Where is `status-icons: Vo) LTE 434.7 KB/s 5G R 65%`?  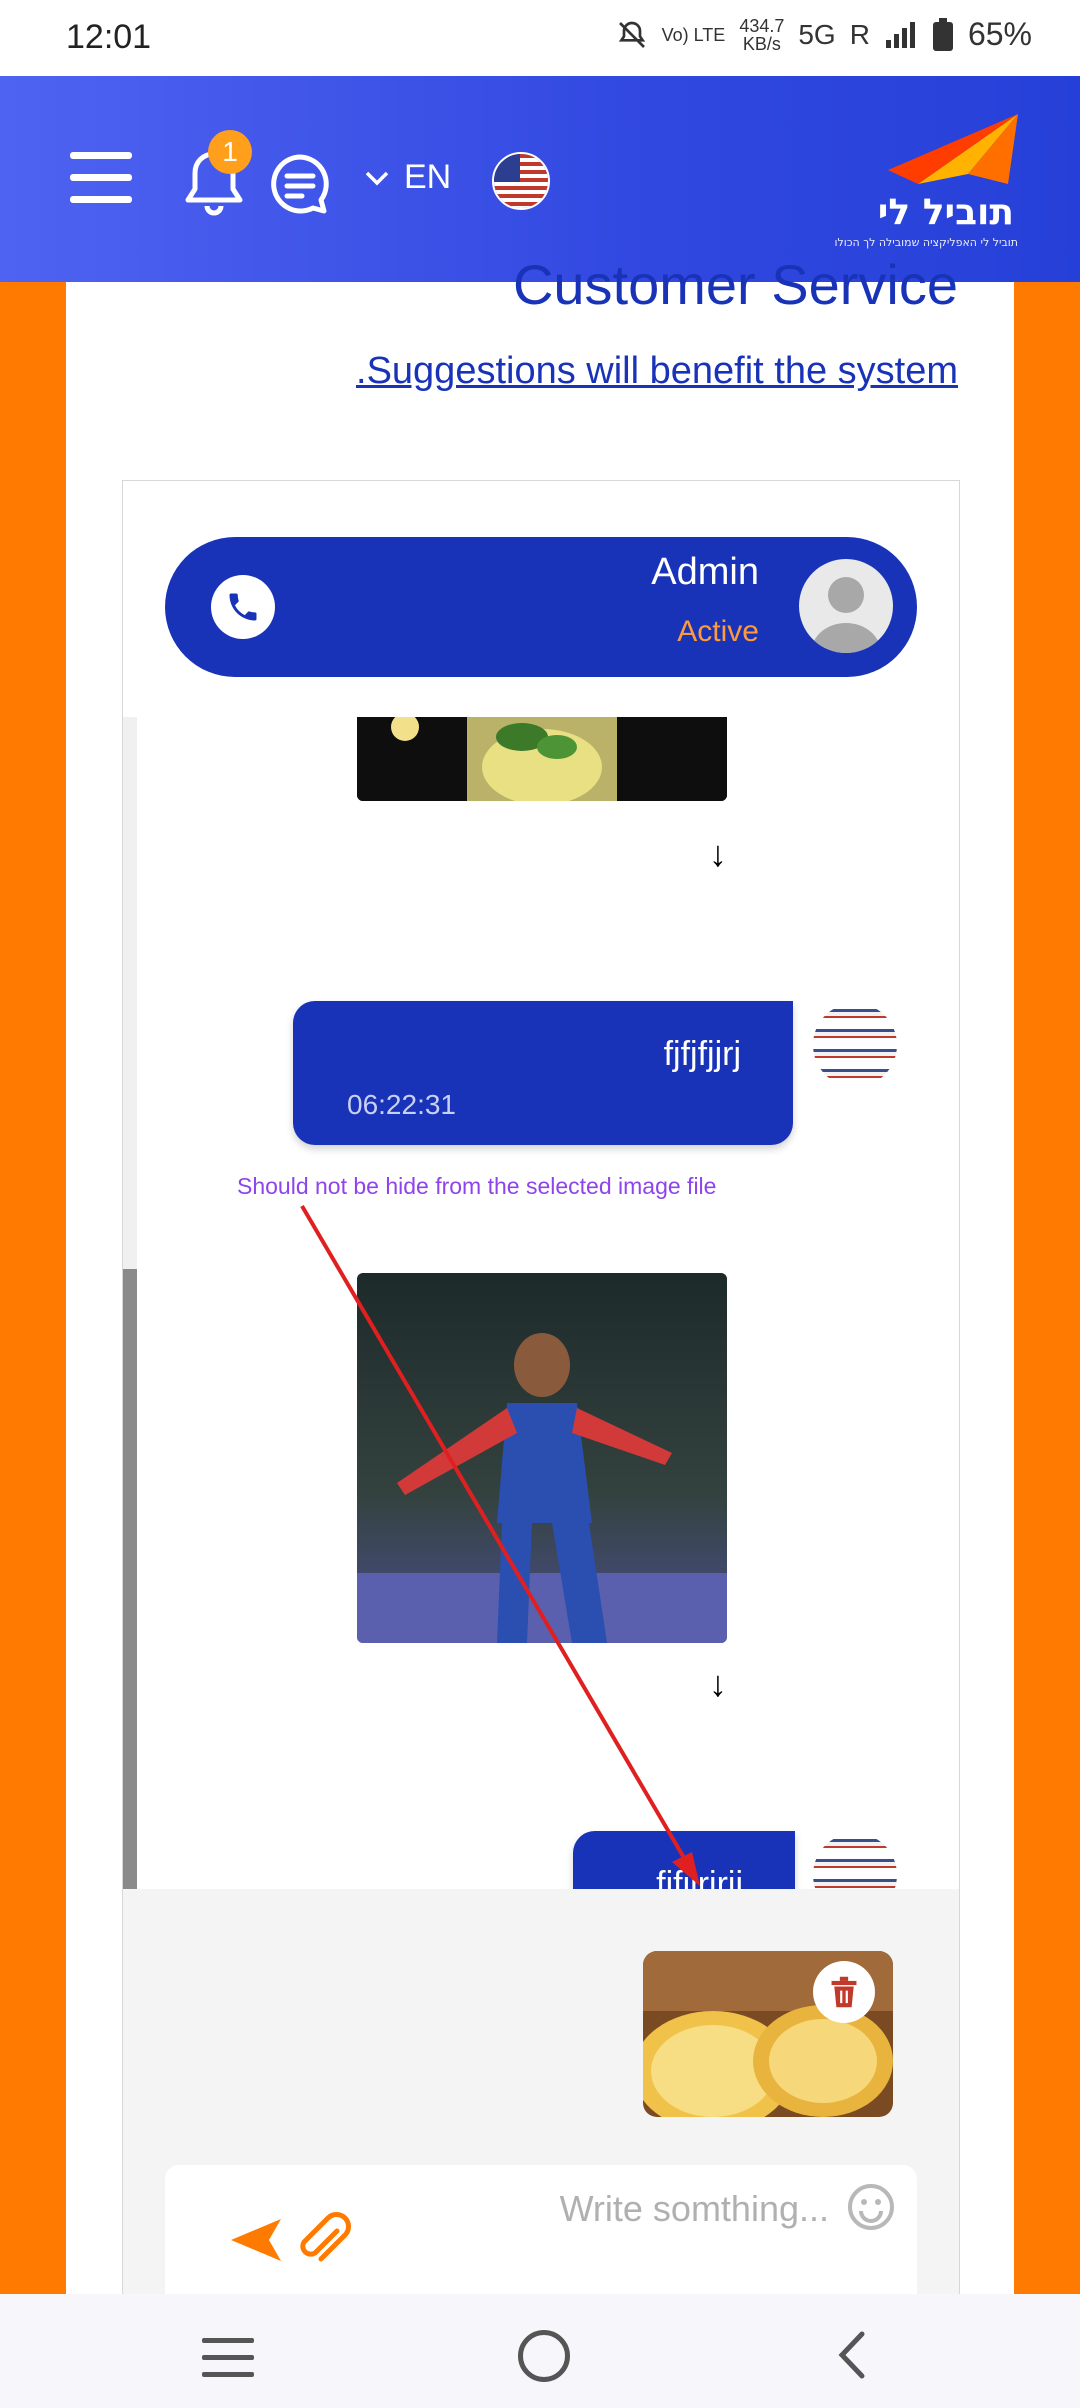 status-icons: Vo) LTE 434.7 KB/s 5G R 65% is located at coordinates (824, 34).